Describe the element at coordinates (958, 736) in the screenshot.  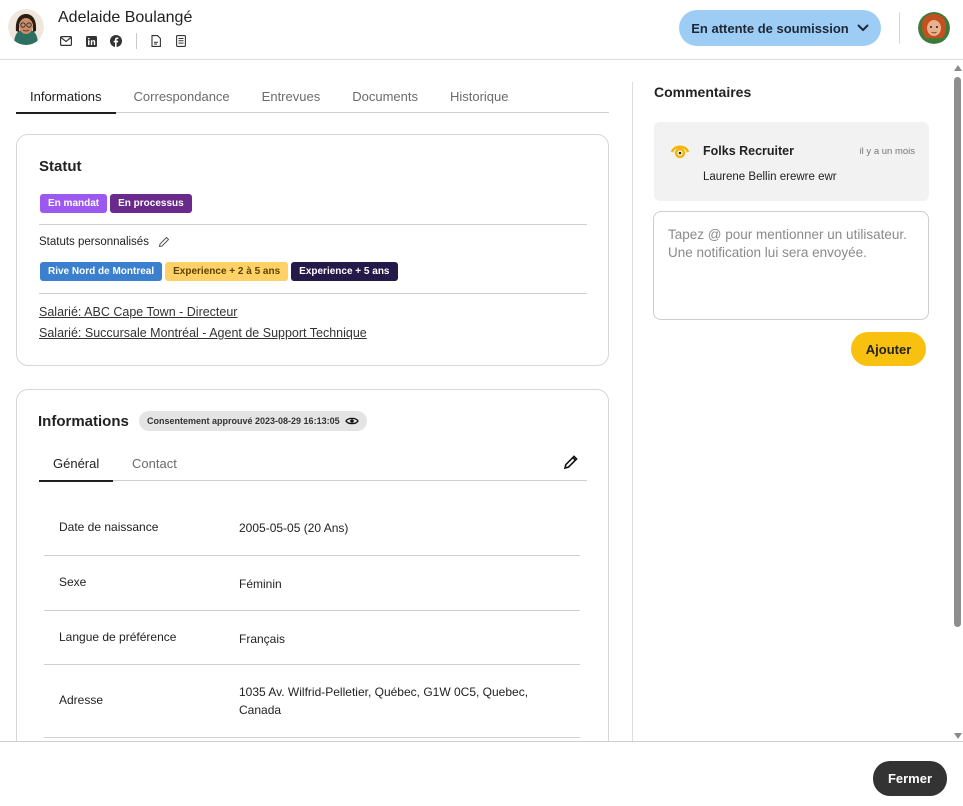
I see `scroll-down-arrow` at that location.